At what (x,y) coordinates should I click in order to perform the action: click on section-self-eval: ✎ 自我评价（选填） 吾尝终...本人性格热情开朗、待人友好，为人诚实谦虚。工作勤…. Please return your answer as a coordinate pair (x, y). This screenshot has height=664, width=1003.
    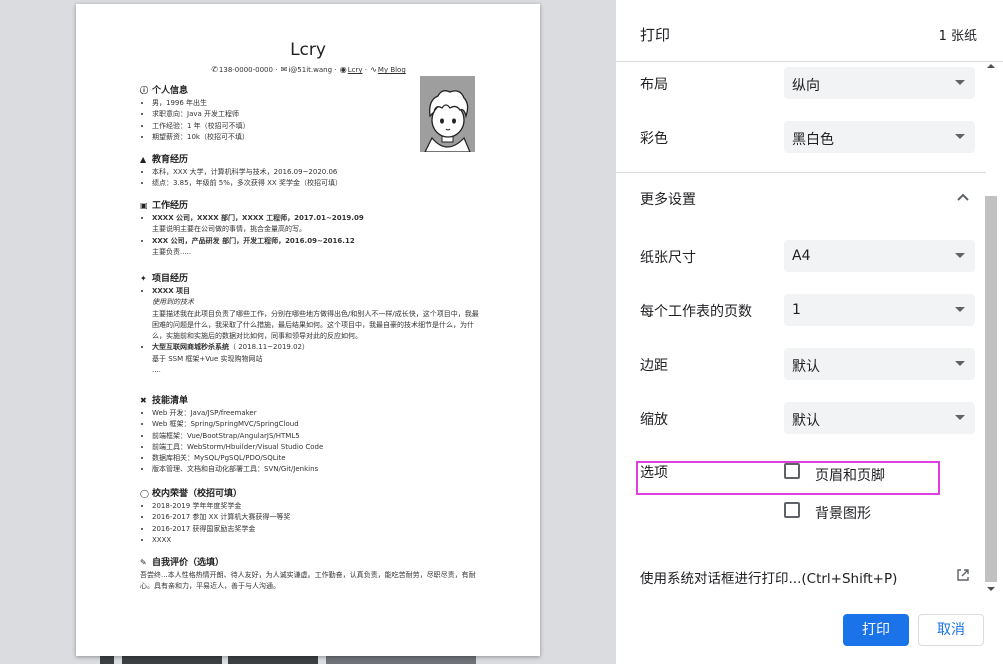
    Looking at the image, I should click on (308, 574).